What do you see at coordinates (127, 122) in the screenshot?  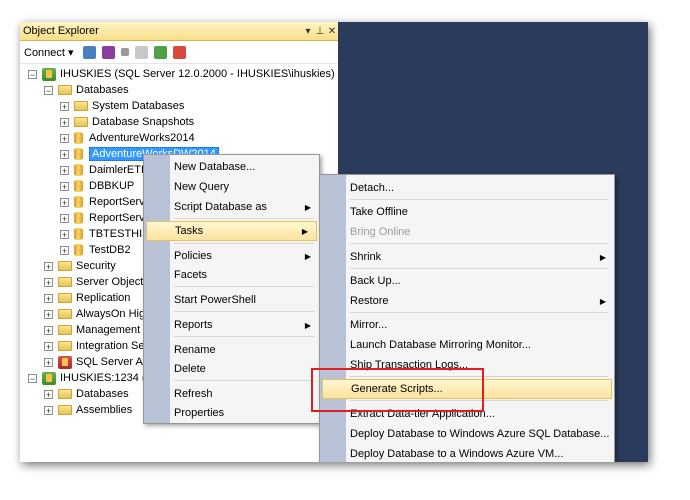 I see `tree-node-database-snapshots: + Database Snapshots` at bounding box center [127, 122].